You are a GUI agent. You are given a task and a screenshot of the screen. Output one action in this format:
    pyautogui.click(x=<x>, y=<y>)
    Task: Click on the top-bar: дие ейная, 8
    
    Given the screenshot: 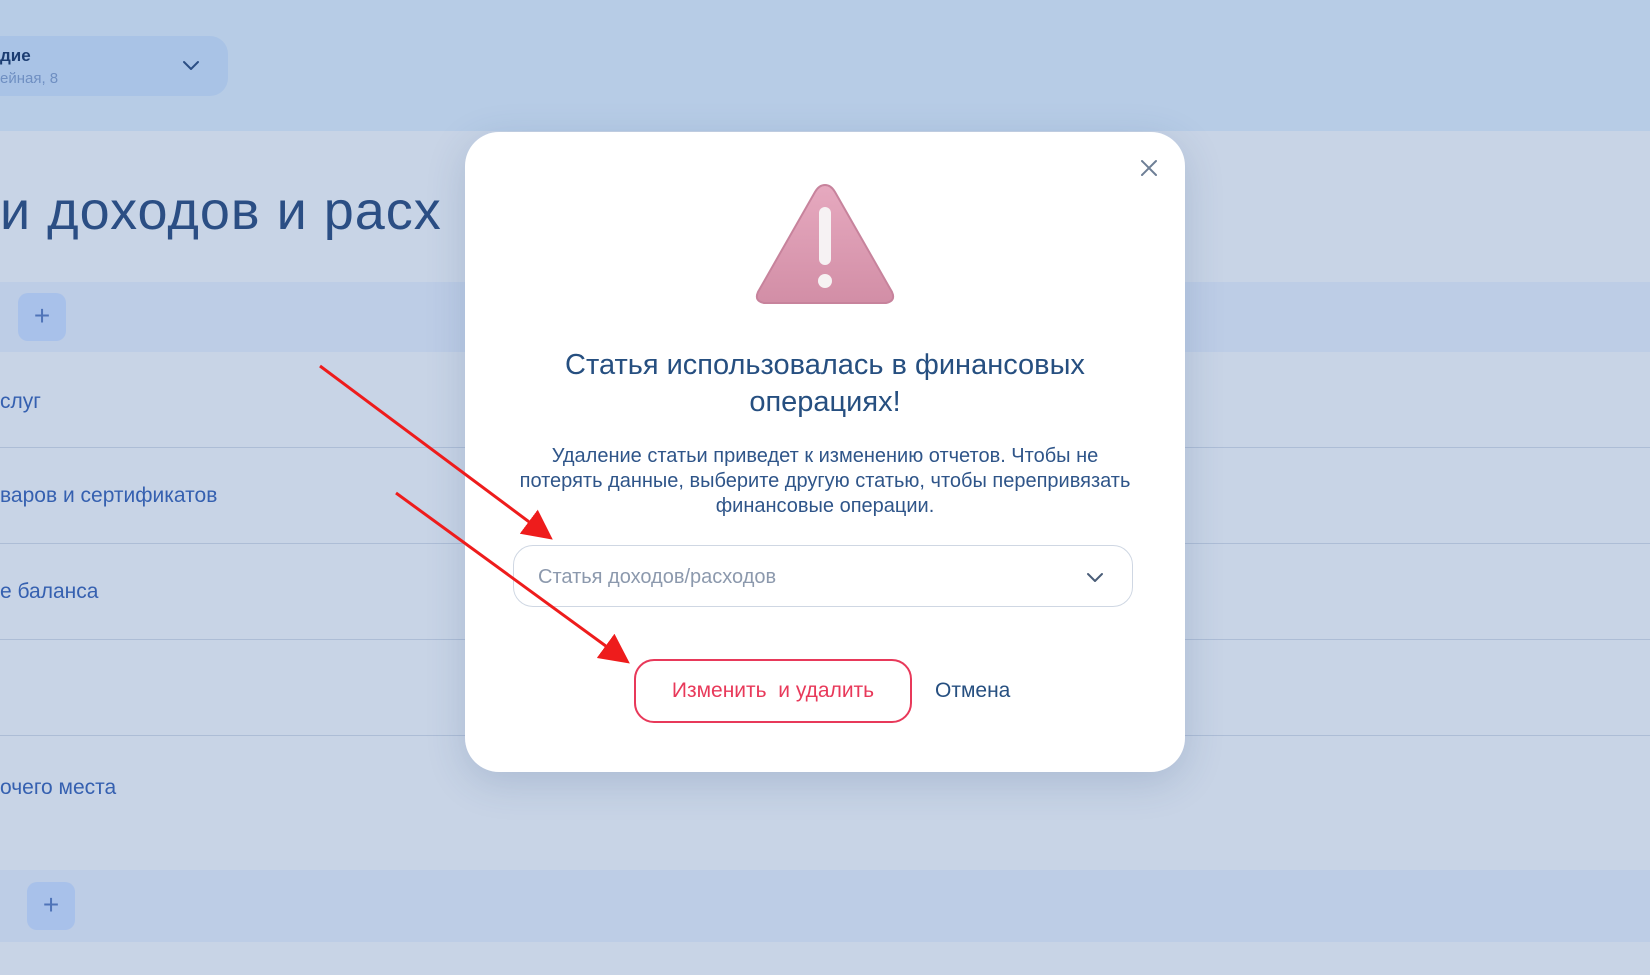 What is the action you would take?
    pyautogui.click(x=825, y=65)
    